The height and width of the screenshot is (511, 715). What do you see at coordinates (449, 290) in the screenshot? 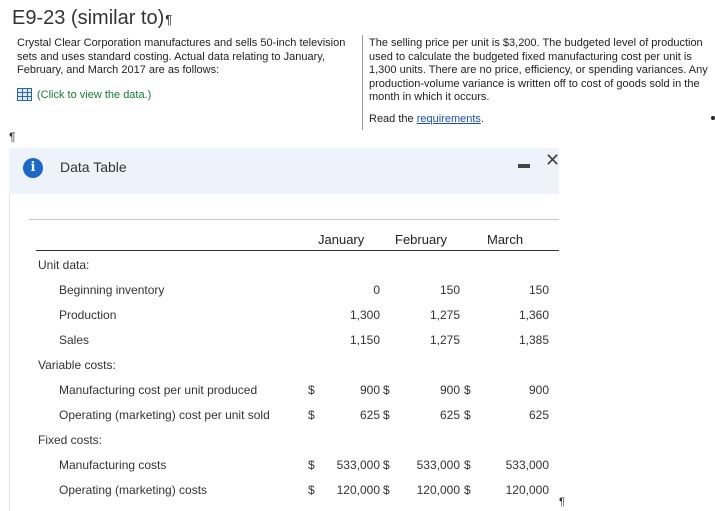
I see `cell-beginning-inventory-feb: 150` at bounding box center [449, 290].